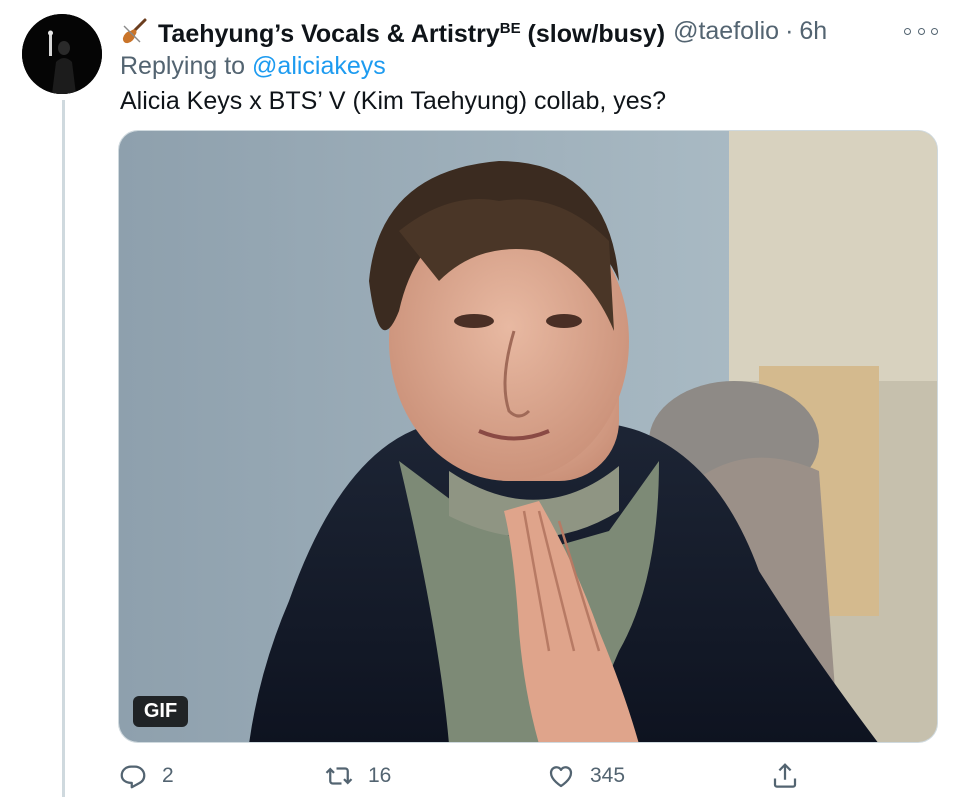  Describe the element at coordinates (160, 711) in the screenshot. I see `gif-badge: GIF` at that location.